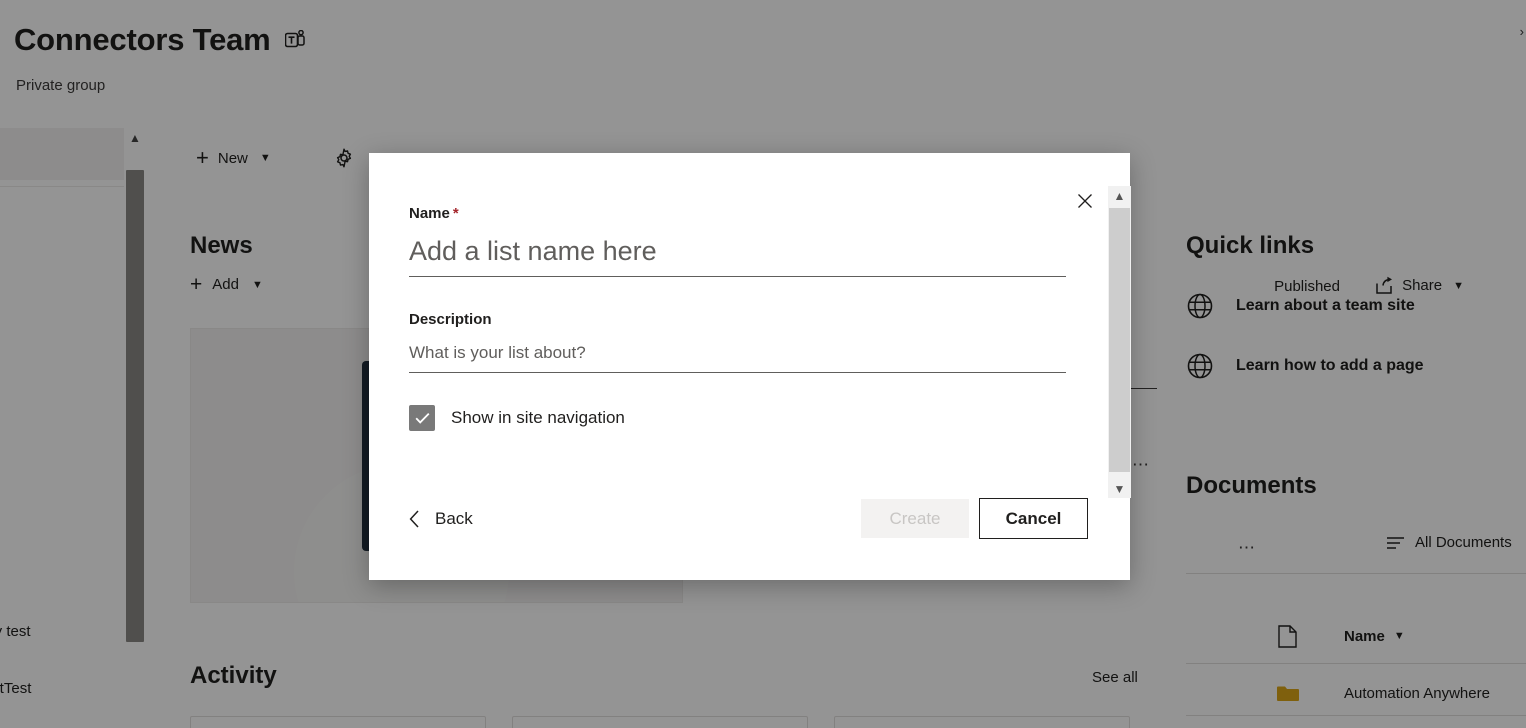 Image resolution: width=1526 pixels, height=728 pixels. I want to click on chevron-left-icon, so click(414, 519).